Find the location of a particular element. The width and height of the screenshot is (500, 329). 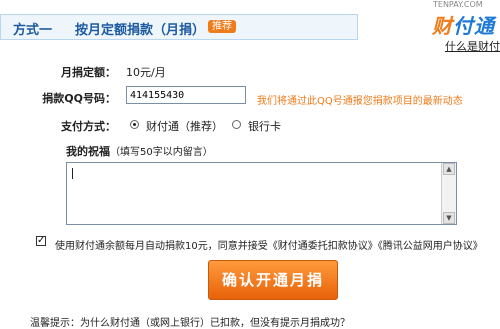

tenpay-logo-small-text: TENPAY.COM is located at coordinates (458, 4).